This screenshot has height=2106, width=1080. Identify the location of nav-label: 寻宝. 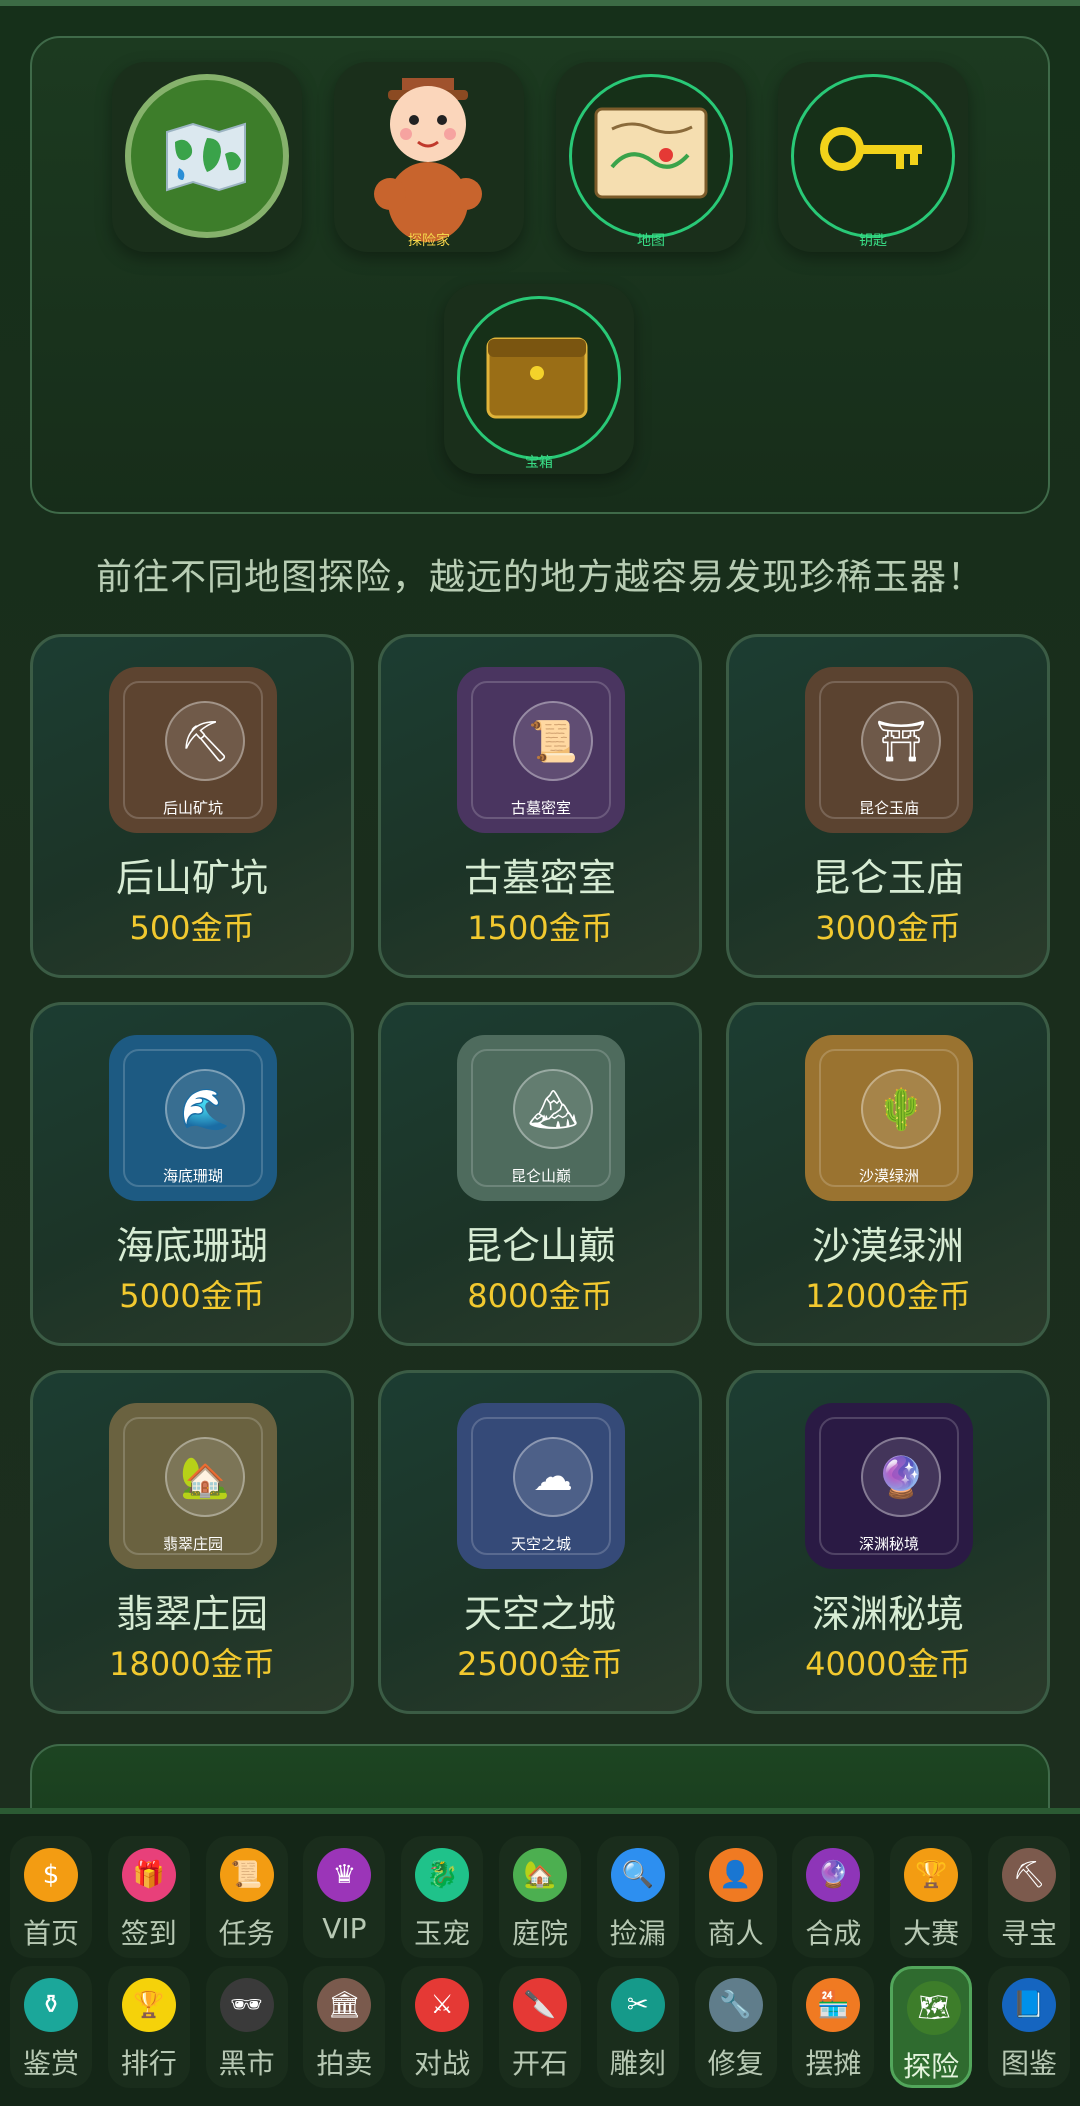
(1028, 1933).